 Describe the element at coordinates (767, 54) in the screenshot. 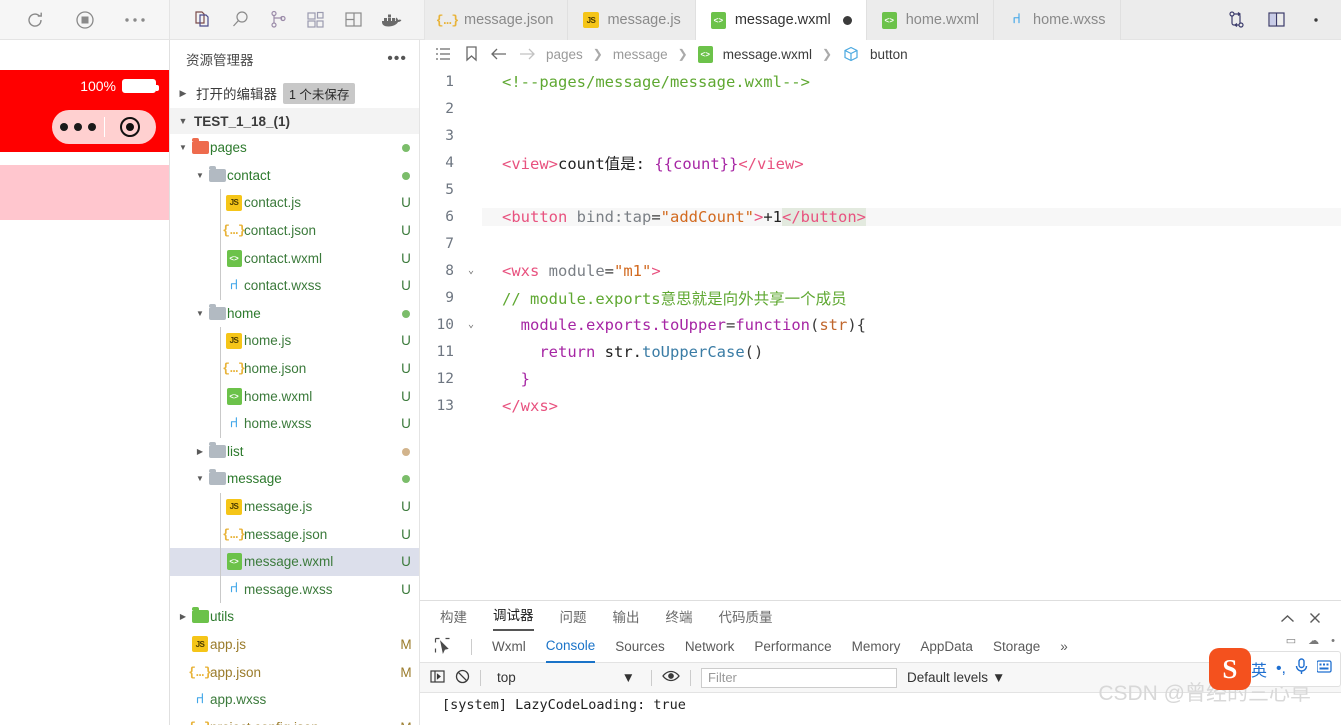

I see `breadcrumb-item-file: message.wxml` at that location.